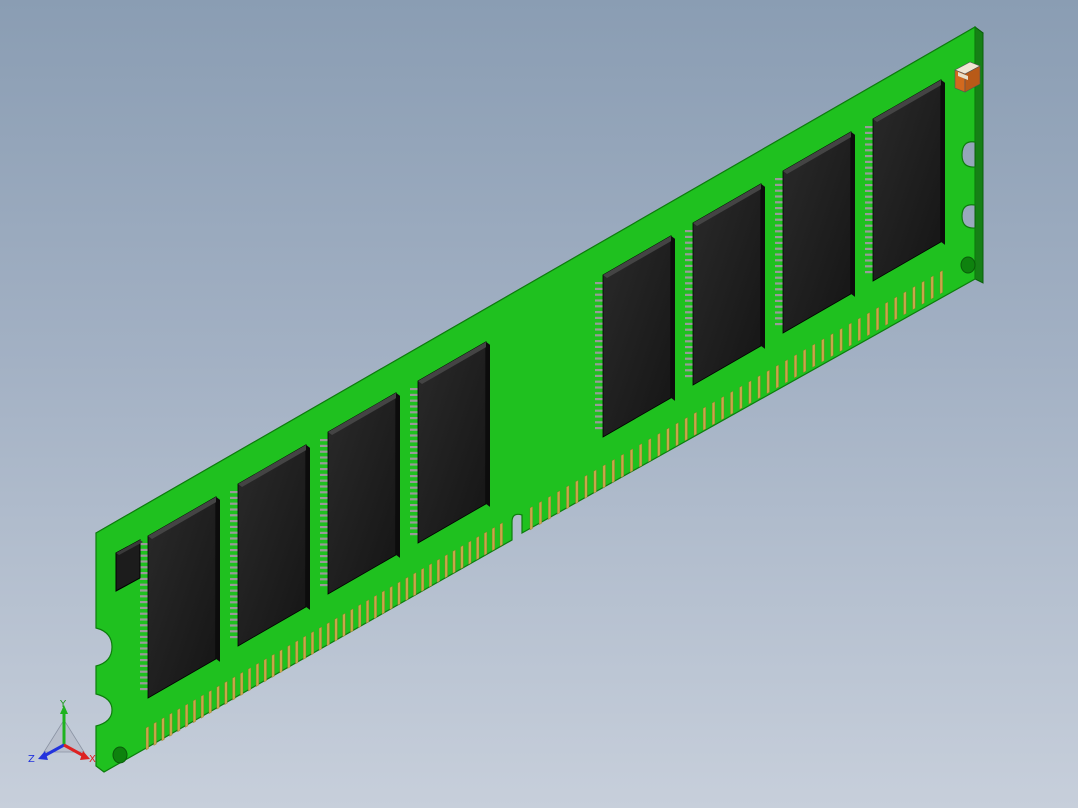 The image size is (1078, 808). Describe the element at coordinates (92, 759) in the screenshot. I see `triad-x-label: X` at that location.